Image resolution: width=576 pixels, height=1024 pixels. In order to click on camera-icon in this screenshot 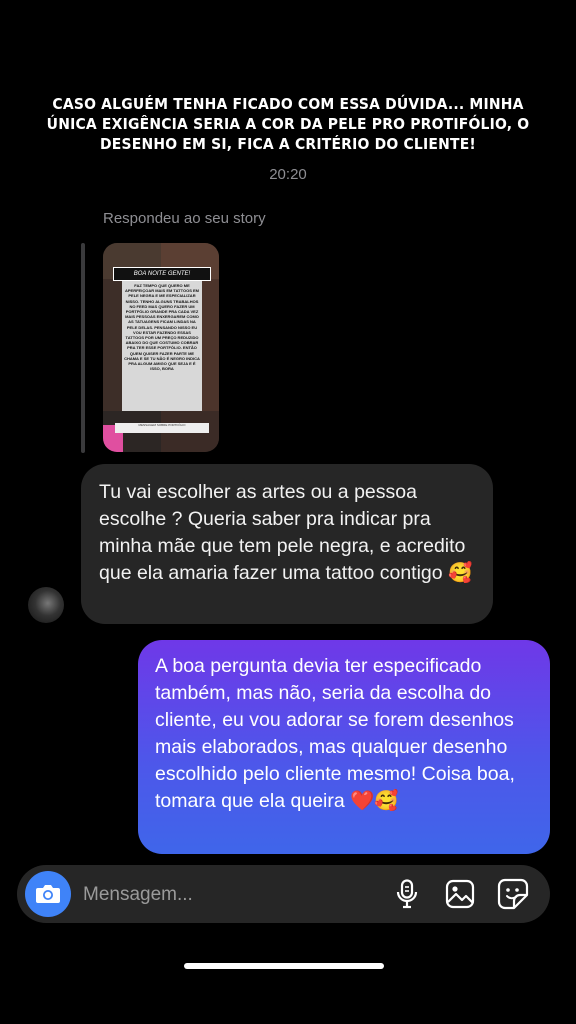, I will do `click(48, 894)`.